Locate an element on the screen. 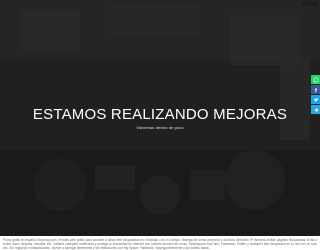 The image size is (320, 250). telegram-icon is located at coordinates (315, 109).